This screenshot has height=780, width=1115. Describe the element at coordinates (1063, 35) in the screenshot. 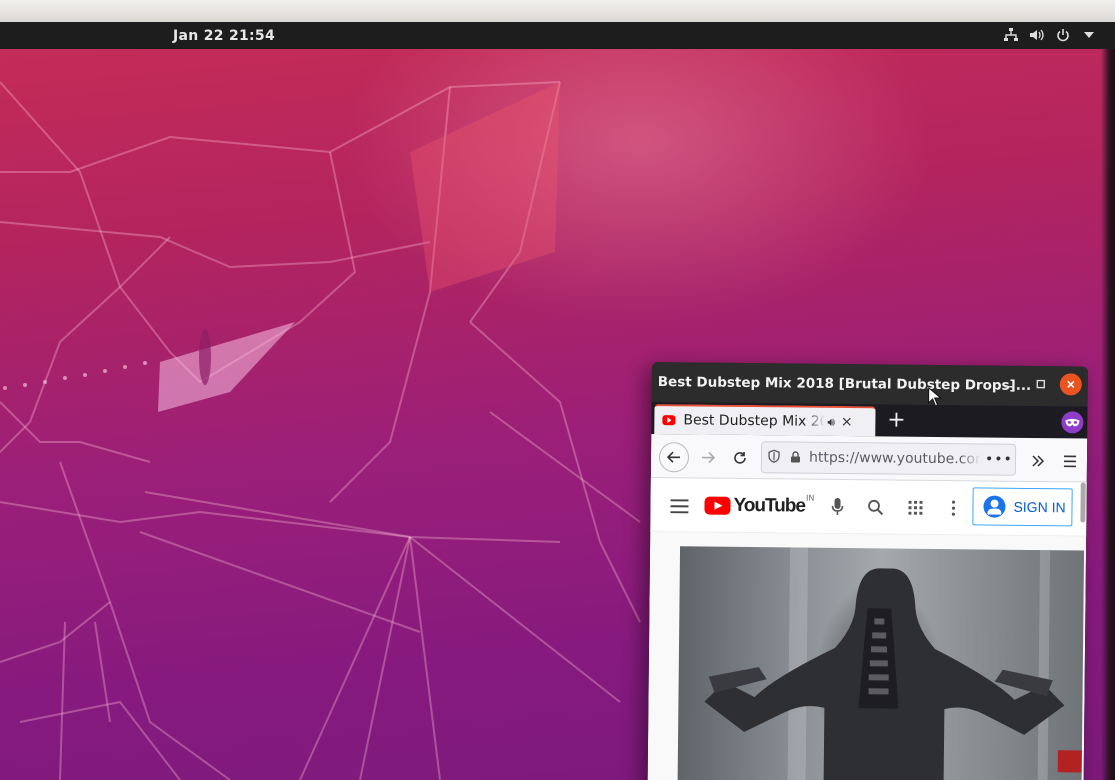

I see `power-icon` at that location.